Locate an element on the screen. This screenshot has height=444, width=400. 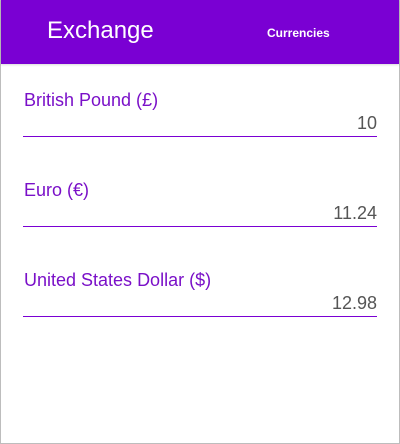
currency-label-gbp: British Pound (£) is located at coordinates (91, 100).